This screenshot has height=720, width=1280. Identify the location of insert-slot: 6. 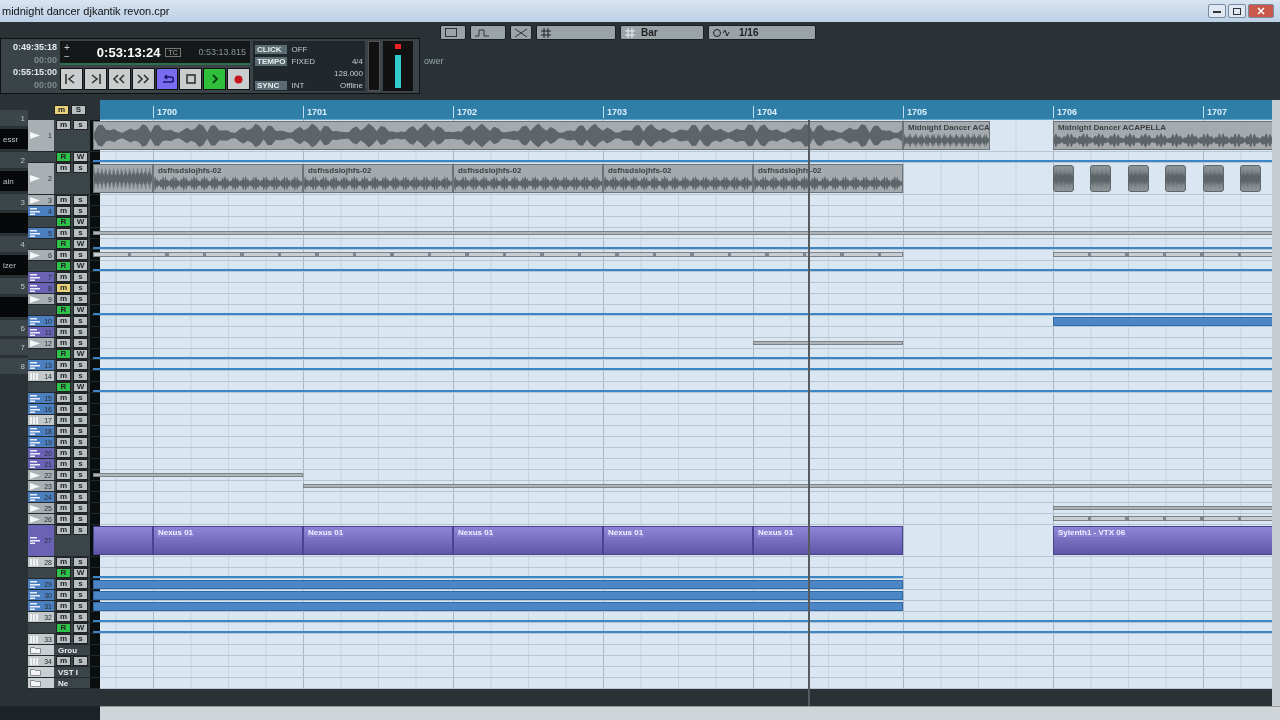
(14, 328).